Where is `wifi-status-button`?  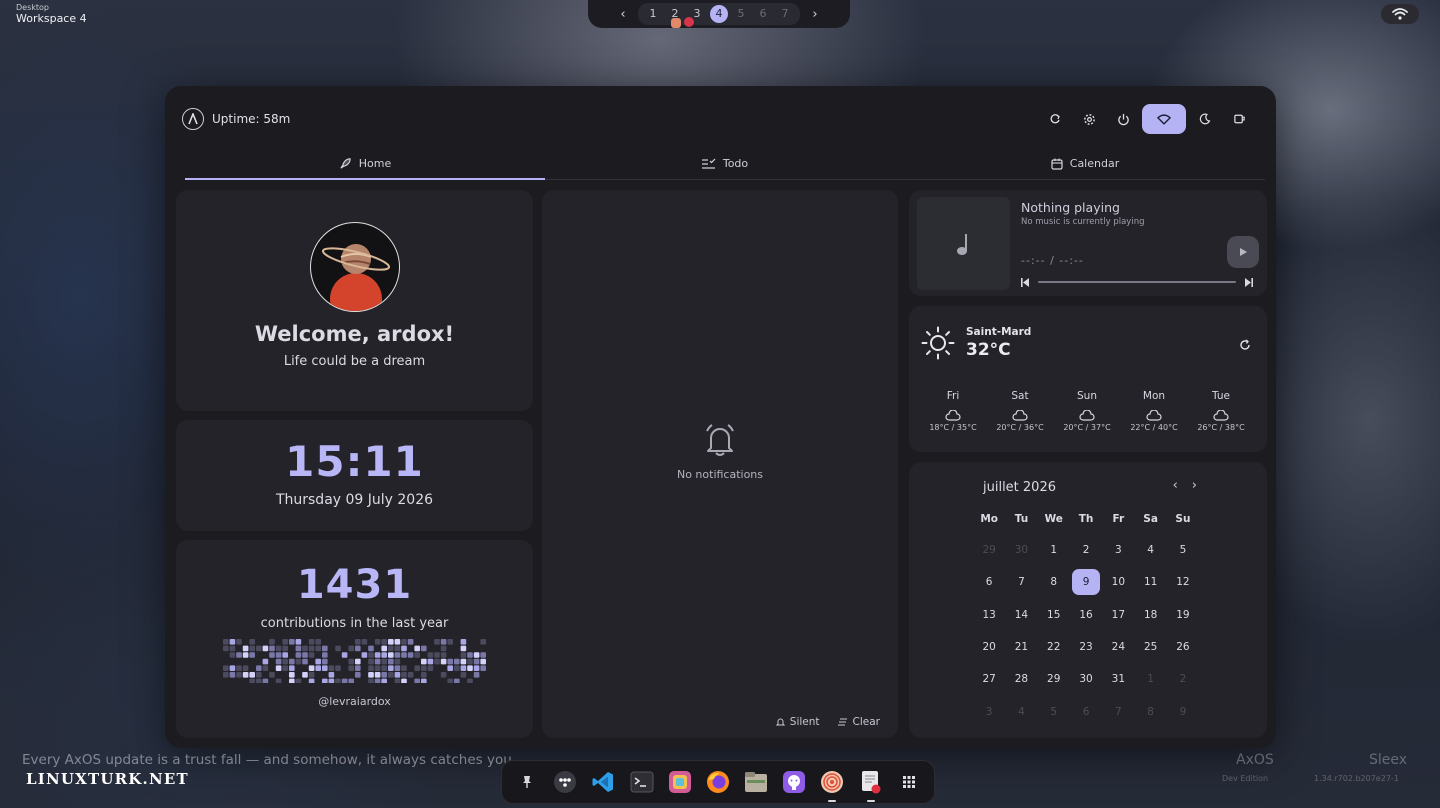
wifi-status-button is located at coordinates (1400, 14).